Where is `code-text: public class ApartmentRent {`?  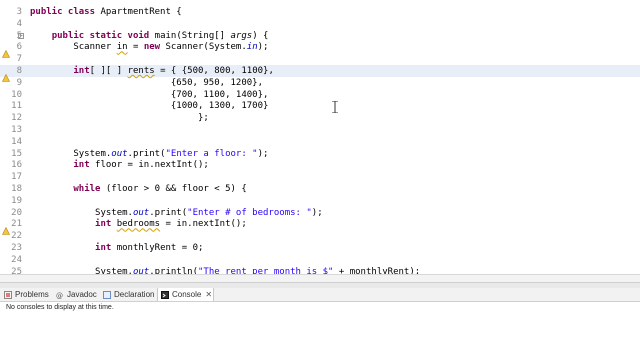 code-text: public class ApartmentRent { is located at coordinates (106, 12).